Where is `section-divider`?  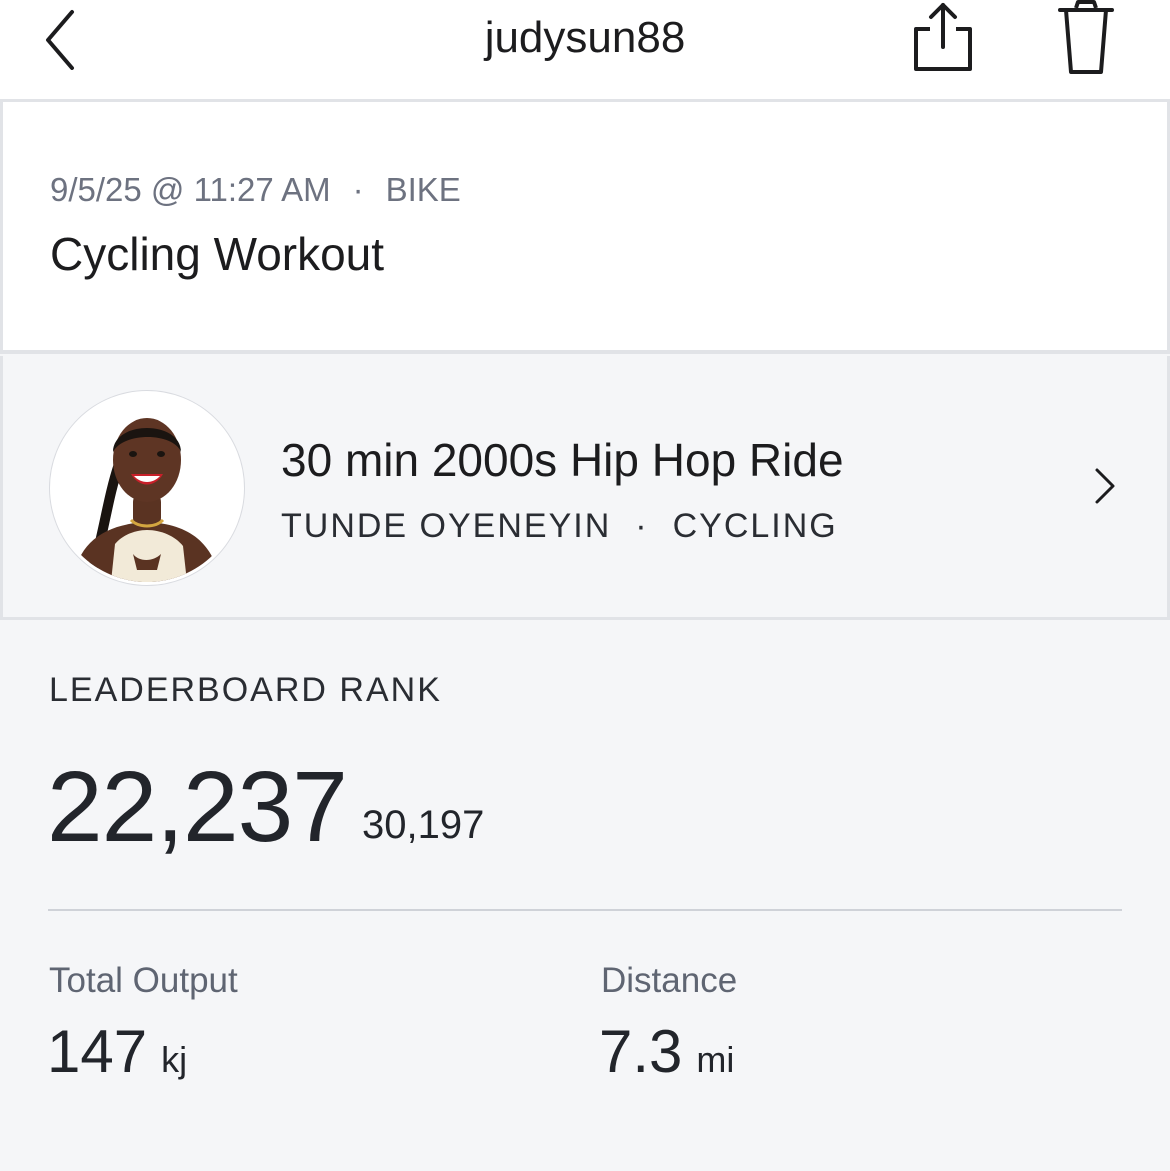
section-divider is located at coordinates (585, 910).